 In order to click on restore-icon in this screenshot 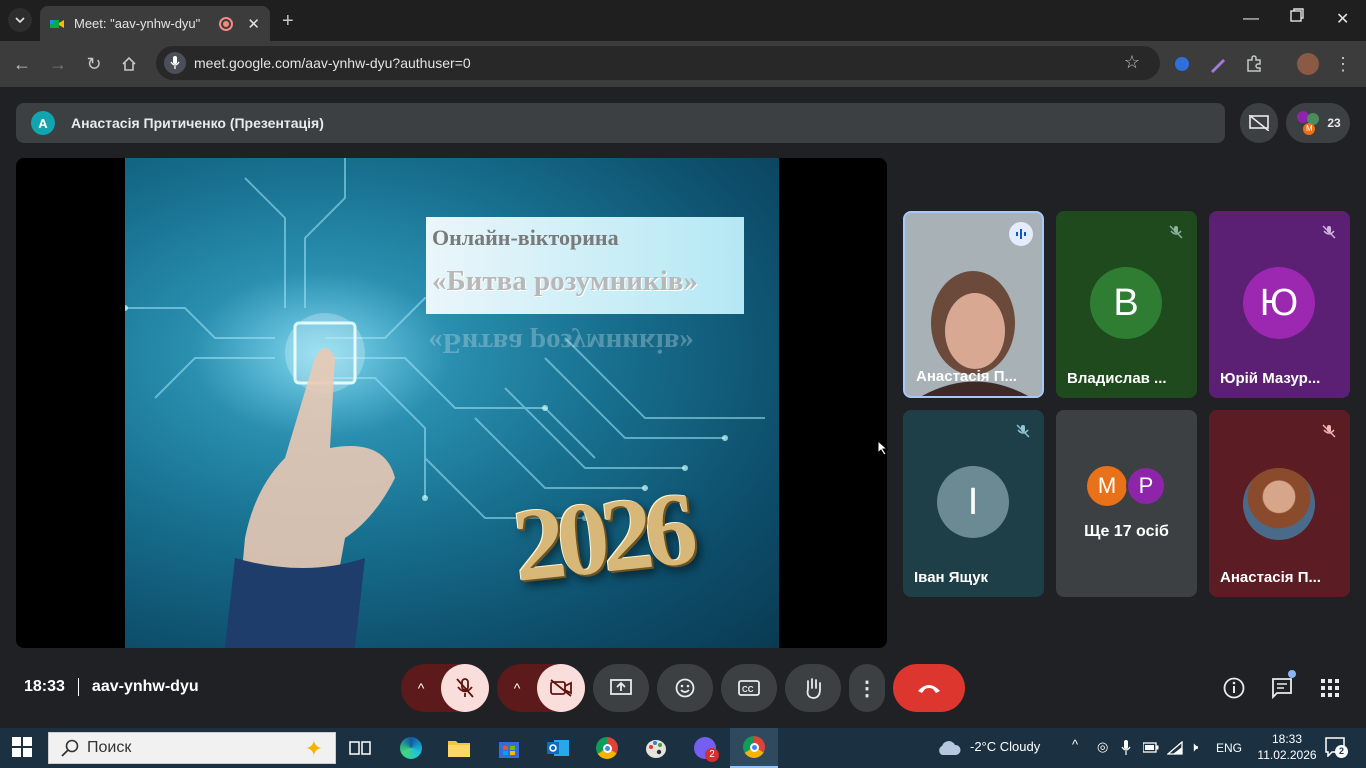, I will do `click(1297, 17)`.